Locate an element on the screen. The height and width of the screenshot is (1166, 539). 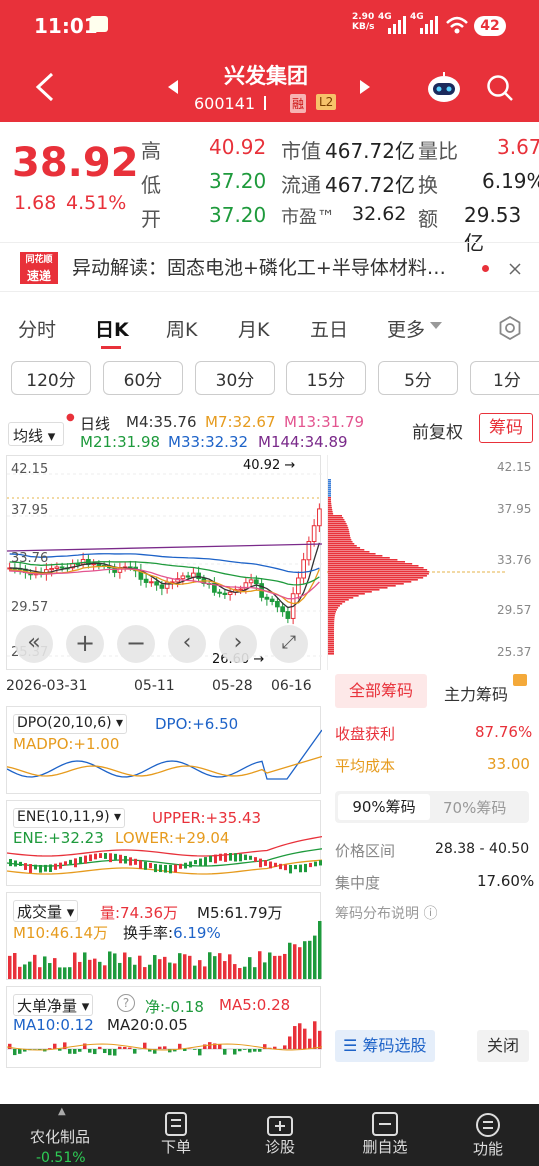
chip-select-stock-button: ☰ 筹码选股 is located at coordinates (385, 1046).